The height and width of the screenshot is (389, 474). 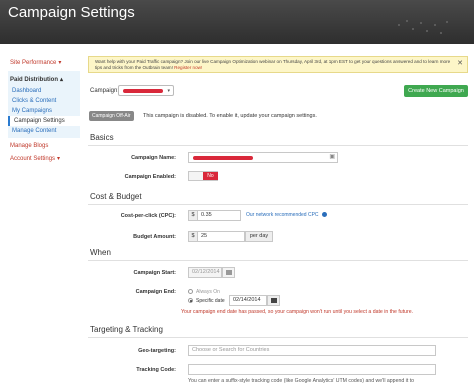 What do you see at coordinates (44, 131) in the screenshot?
I see `sidebar-item-manage-content: Manage Content` at bounding box center [44, 131].